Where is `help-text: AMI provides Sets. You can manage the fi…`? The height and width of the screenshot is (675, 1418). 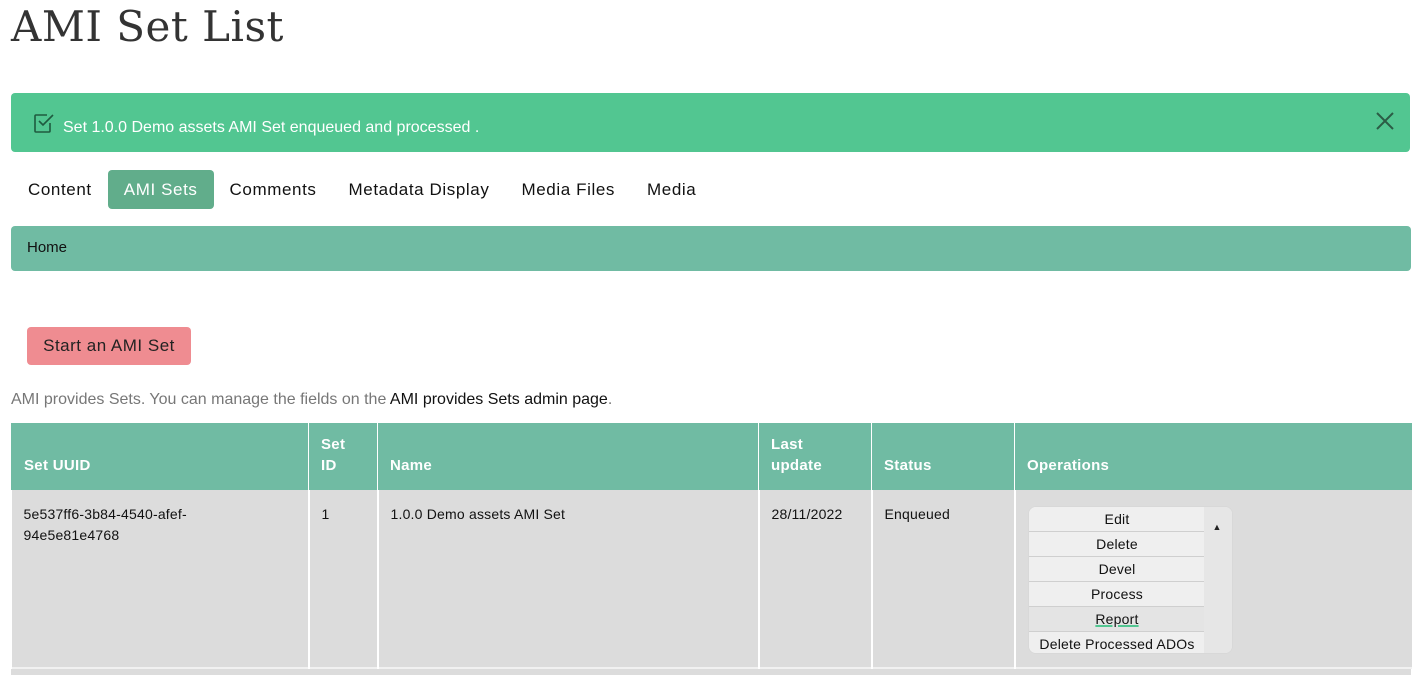
help-text: AMI provides Sets. You can manage the fi… is located at coordinates (311, 400).